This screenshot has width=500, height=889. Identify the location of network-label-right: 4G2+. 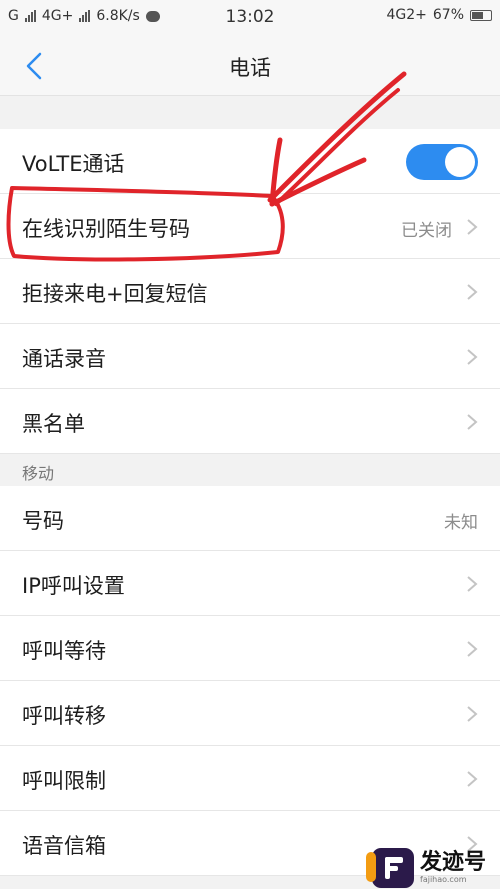
(406, 15).